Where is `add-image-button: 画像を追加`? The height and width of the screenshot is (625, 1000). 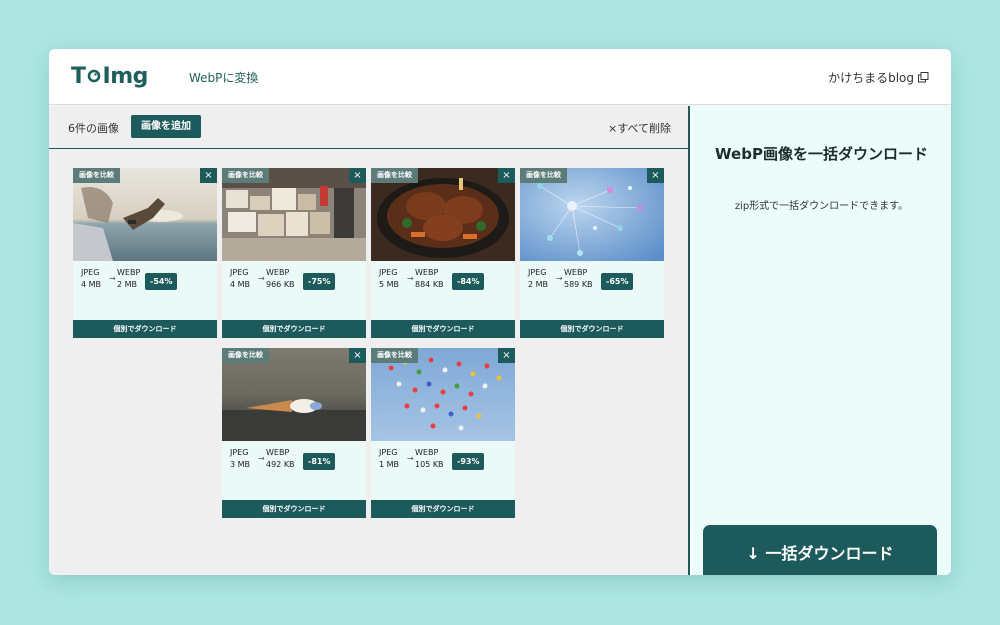 add-image-button: 画像を追加 is located at coordinates (166, 126).